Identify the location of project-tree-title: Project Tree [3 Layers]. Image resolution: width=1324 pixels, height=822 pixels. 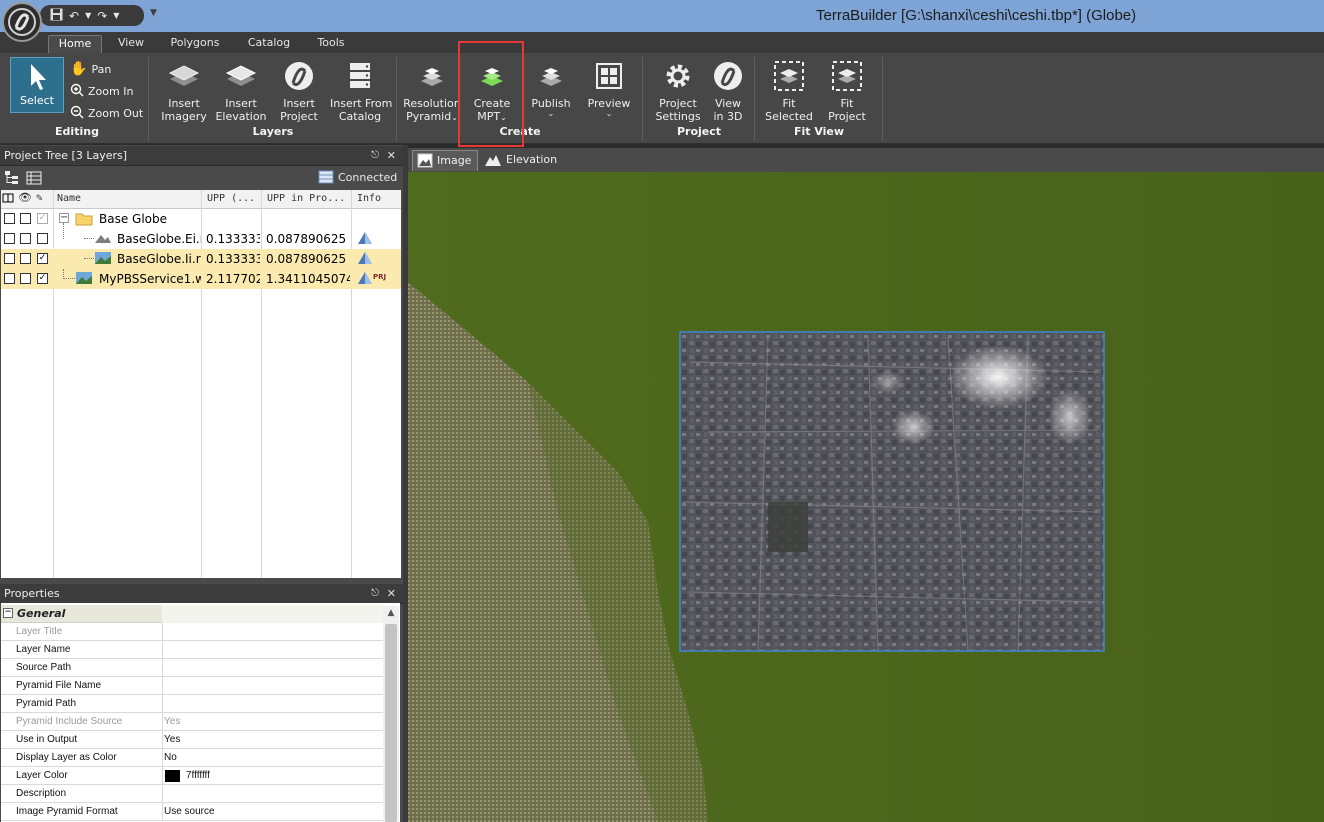
(66, 155).